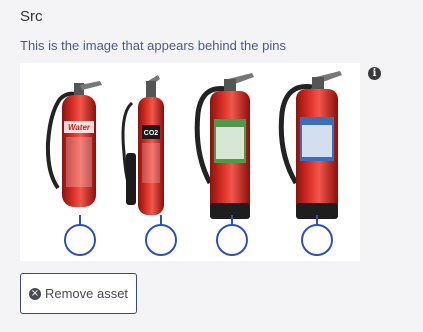  Describe the element at coordinates (34, 293) in the screenshot. I see `times-circle-icon: ×` at that location.